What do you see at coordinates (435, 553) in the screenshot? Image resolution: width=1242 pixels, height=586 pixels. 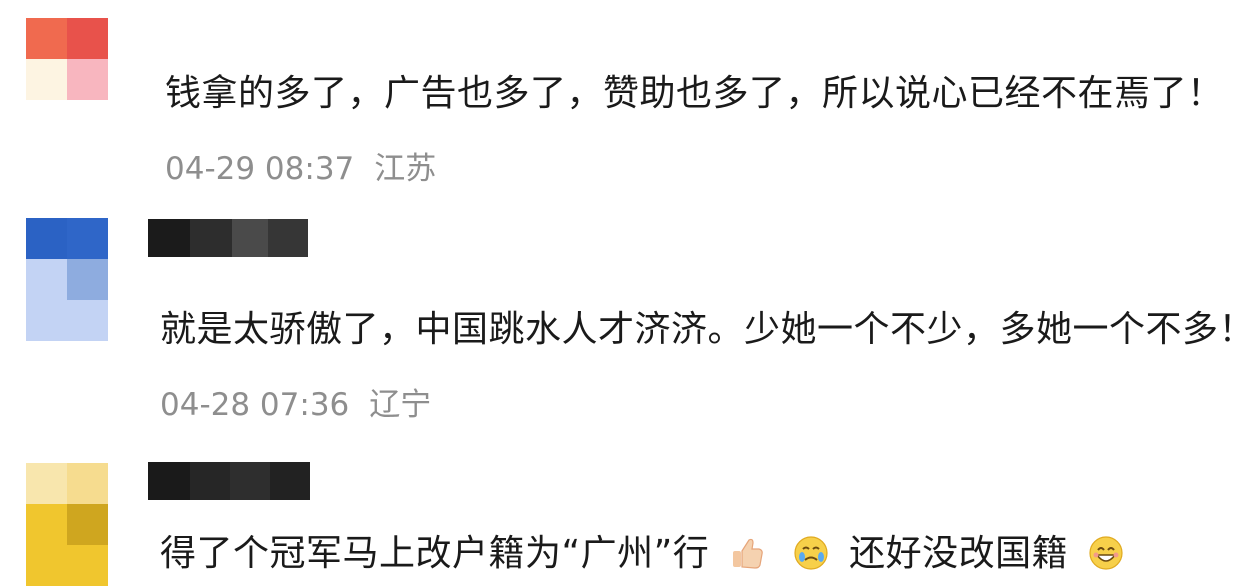 I see `comment-text-part: 得了个冠军马上改户籍为“广州”行` at bounding box center [435, 553].